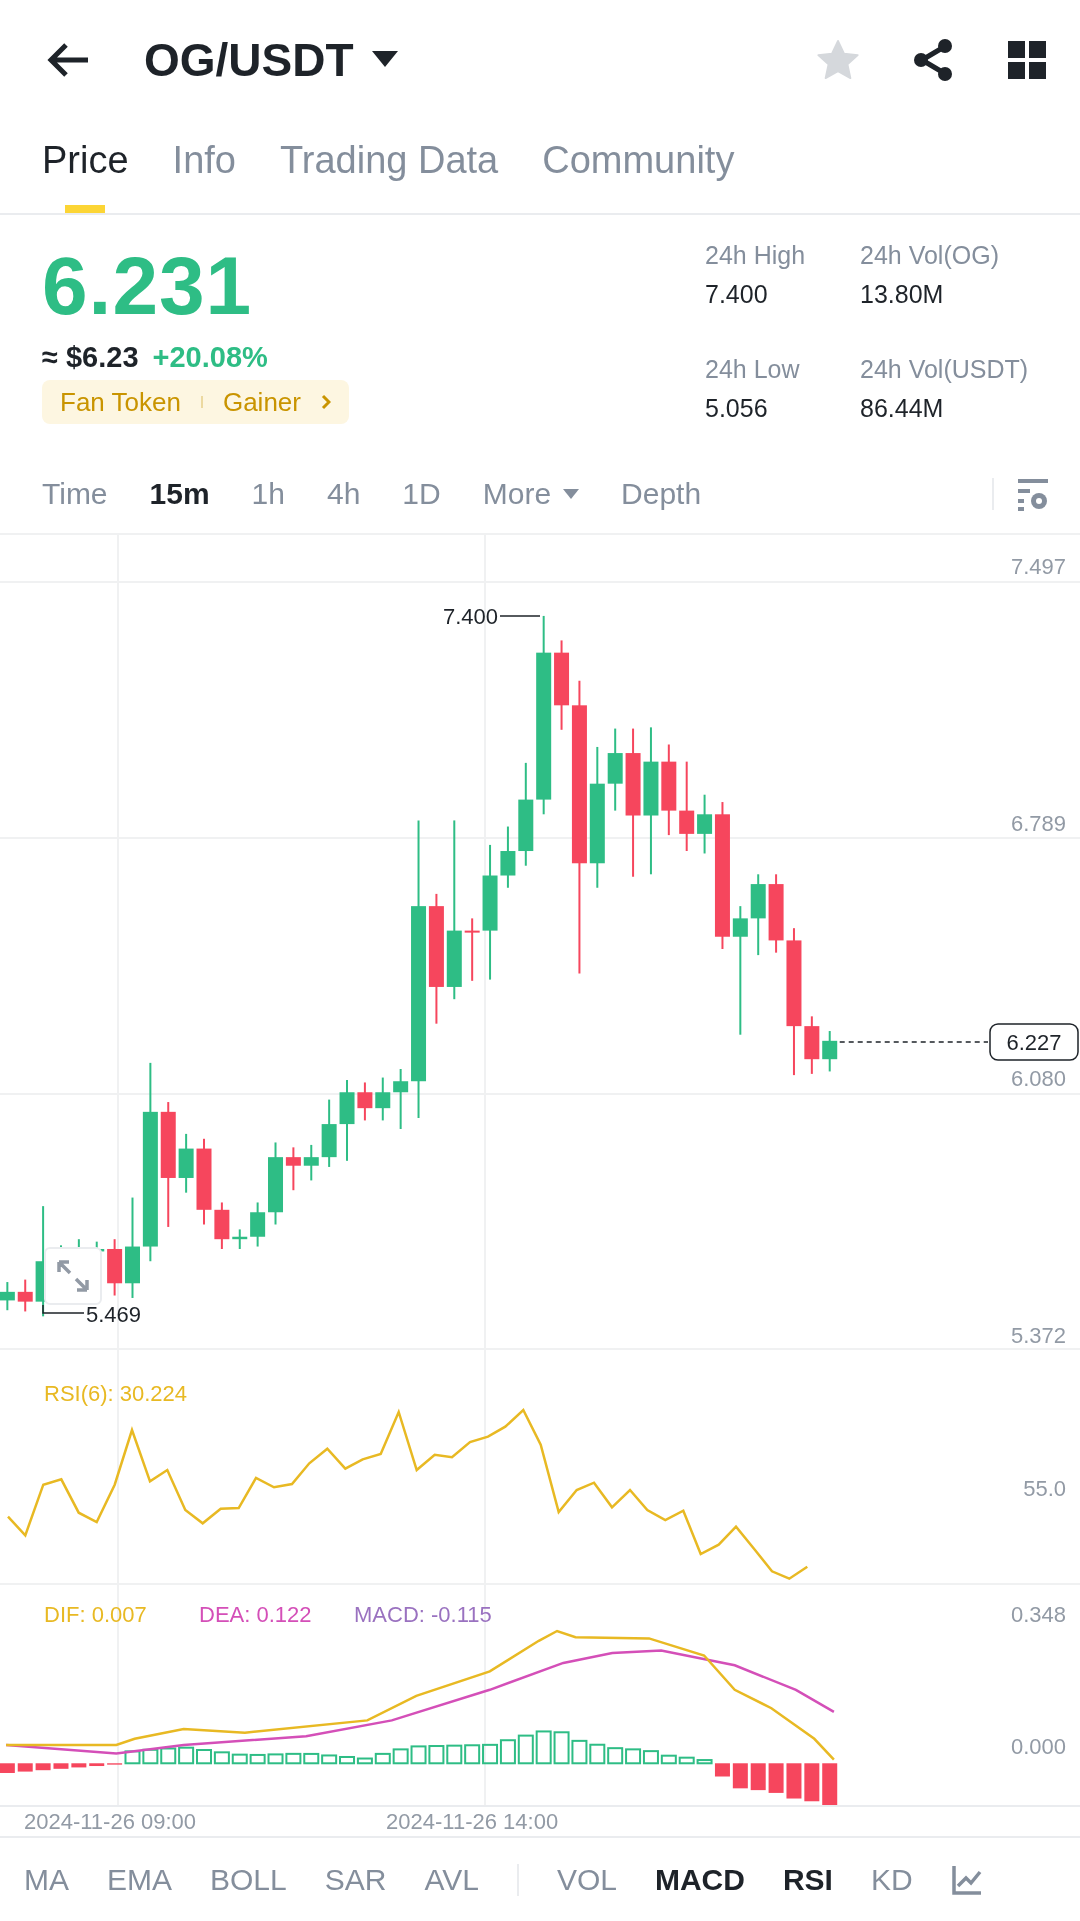 The image size is (1080, 1921). What do you see at coordinates (90, 357) in the screenshot?
I see `usd-price: ≈ $6.23` at bounding box center [90, 357].